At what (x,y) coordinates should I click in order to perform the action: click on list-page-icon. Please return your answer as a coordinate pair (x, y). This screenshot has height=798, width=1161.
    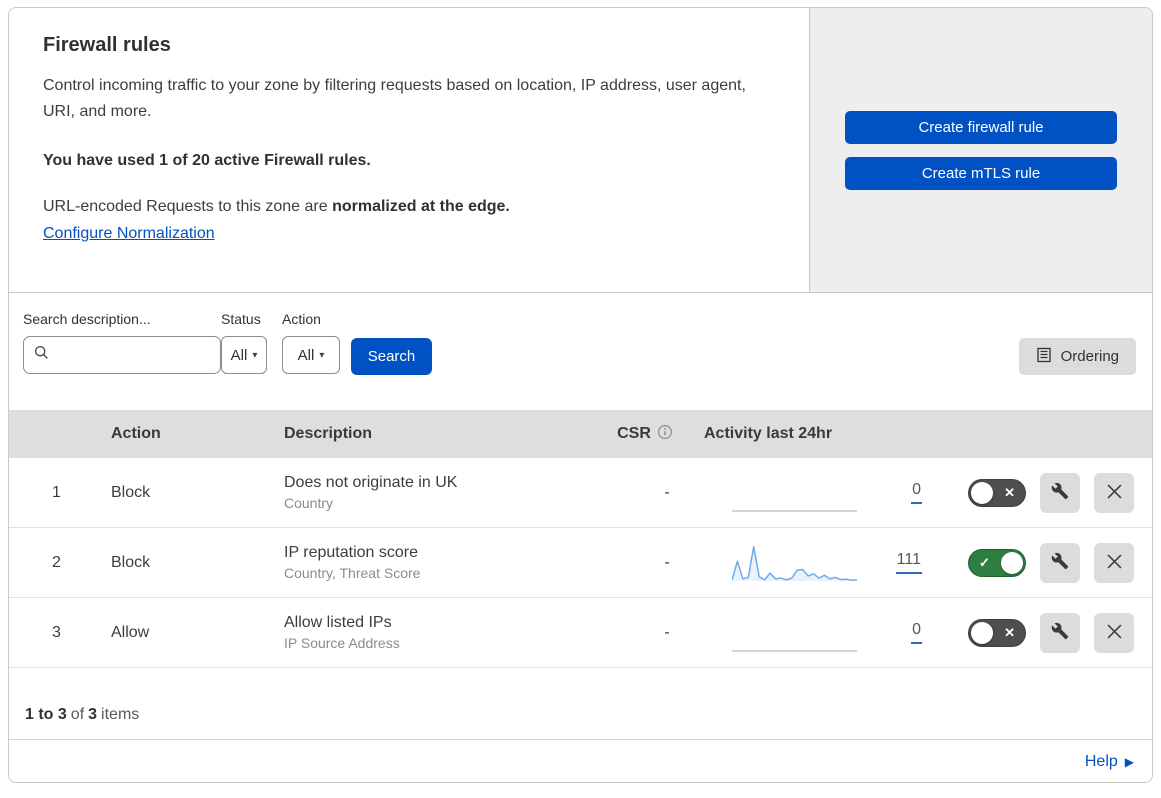
    Looking at the image, I should click on (1044, 357).